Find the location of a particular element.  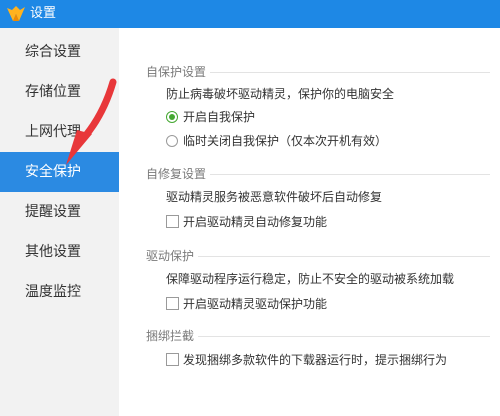

app-logo-icon is located at coordinates (16, 13).